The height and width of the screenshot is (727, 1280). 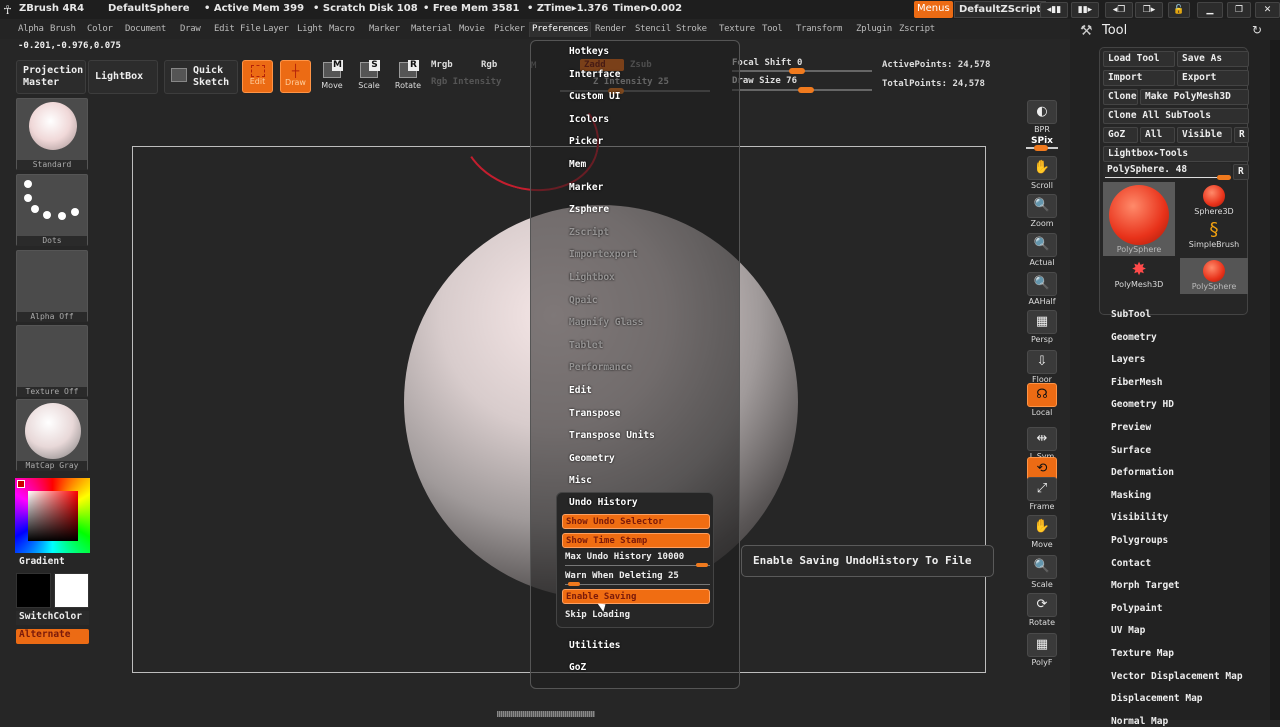 What do you see at coordinates (586, 141) in the screenshot?
I see `pref-item-picker: Picker` at bounding box center [586, 141].